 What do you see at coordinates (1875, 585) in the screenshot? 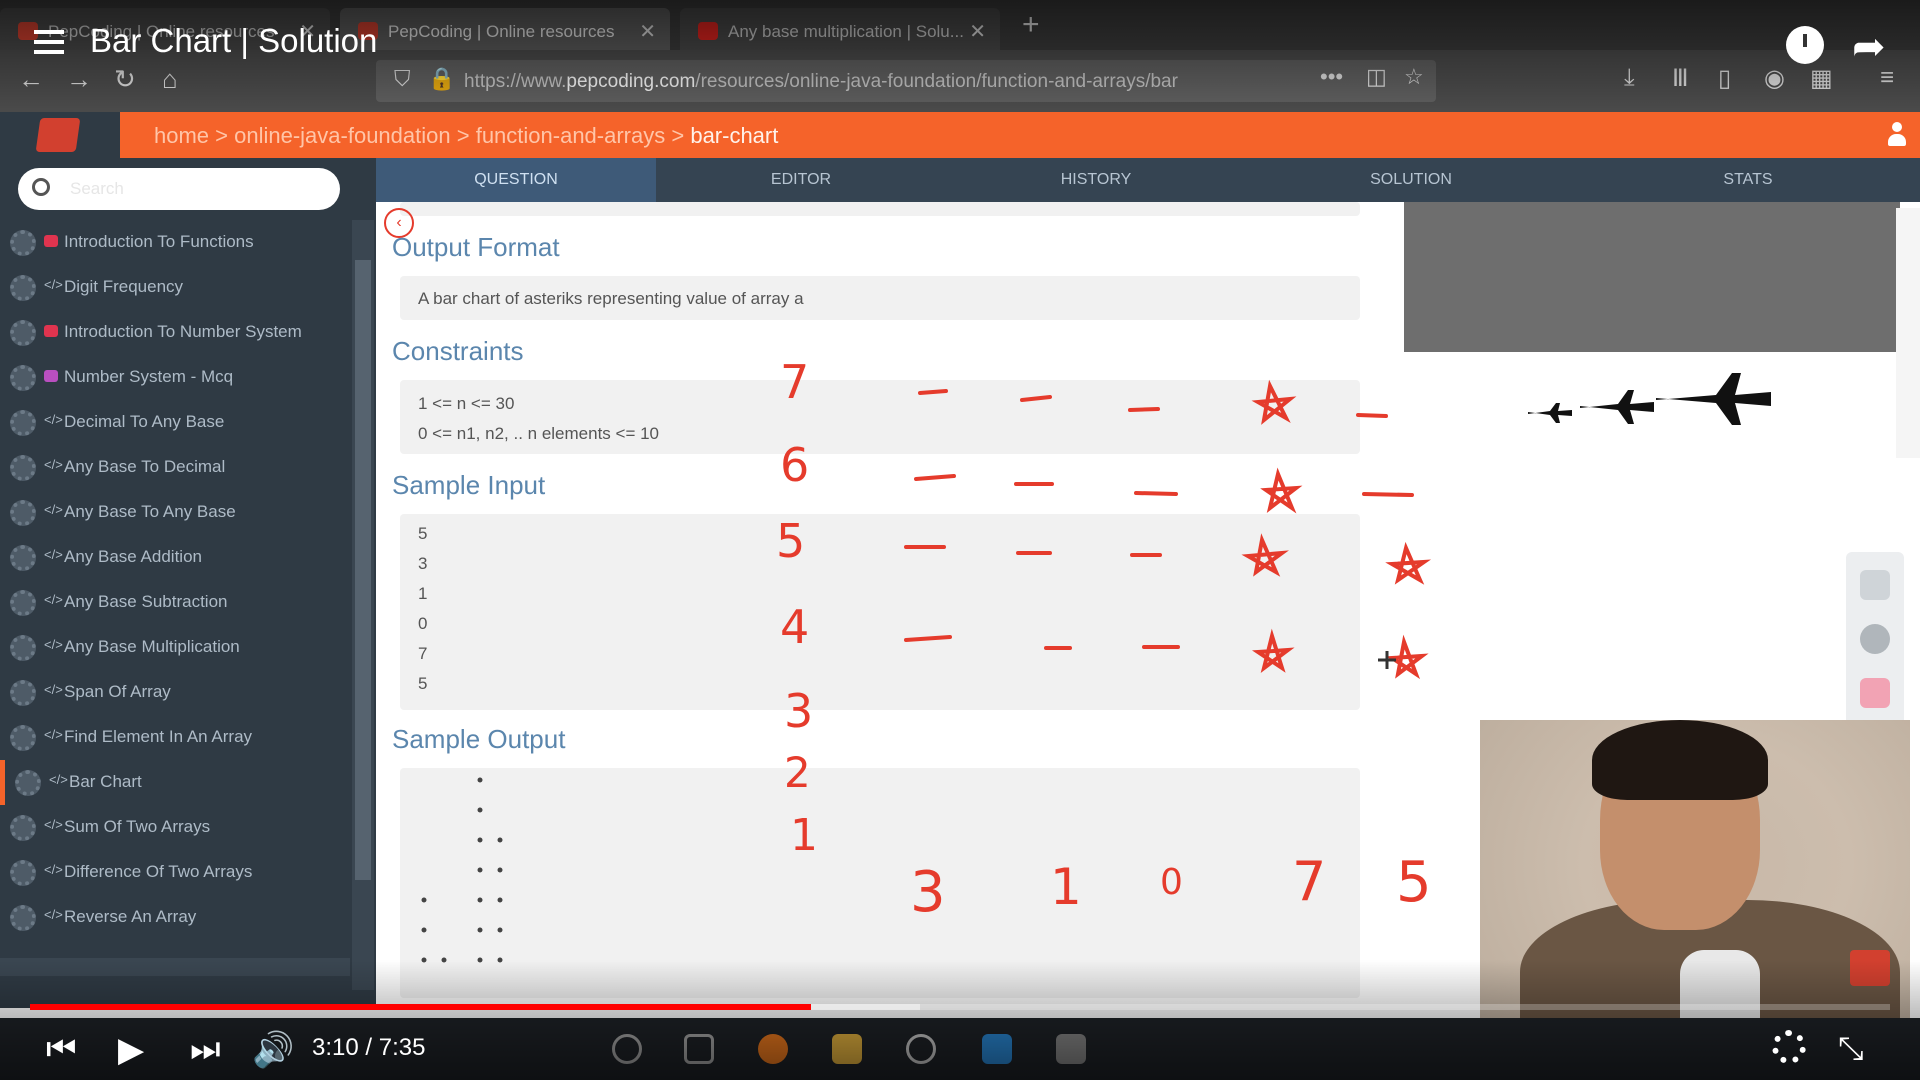
I see `whiteboard-icon` at bounding box center [1875, 585].